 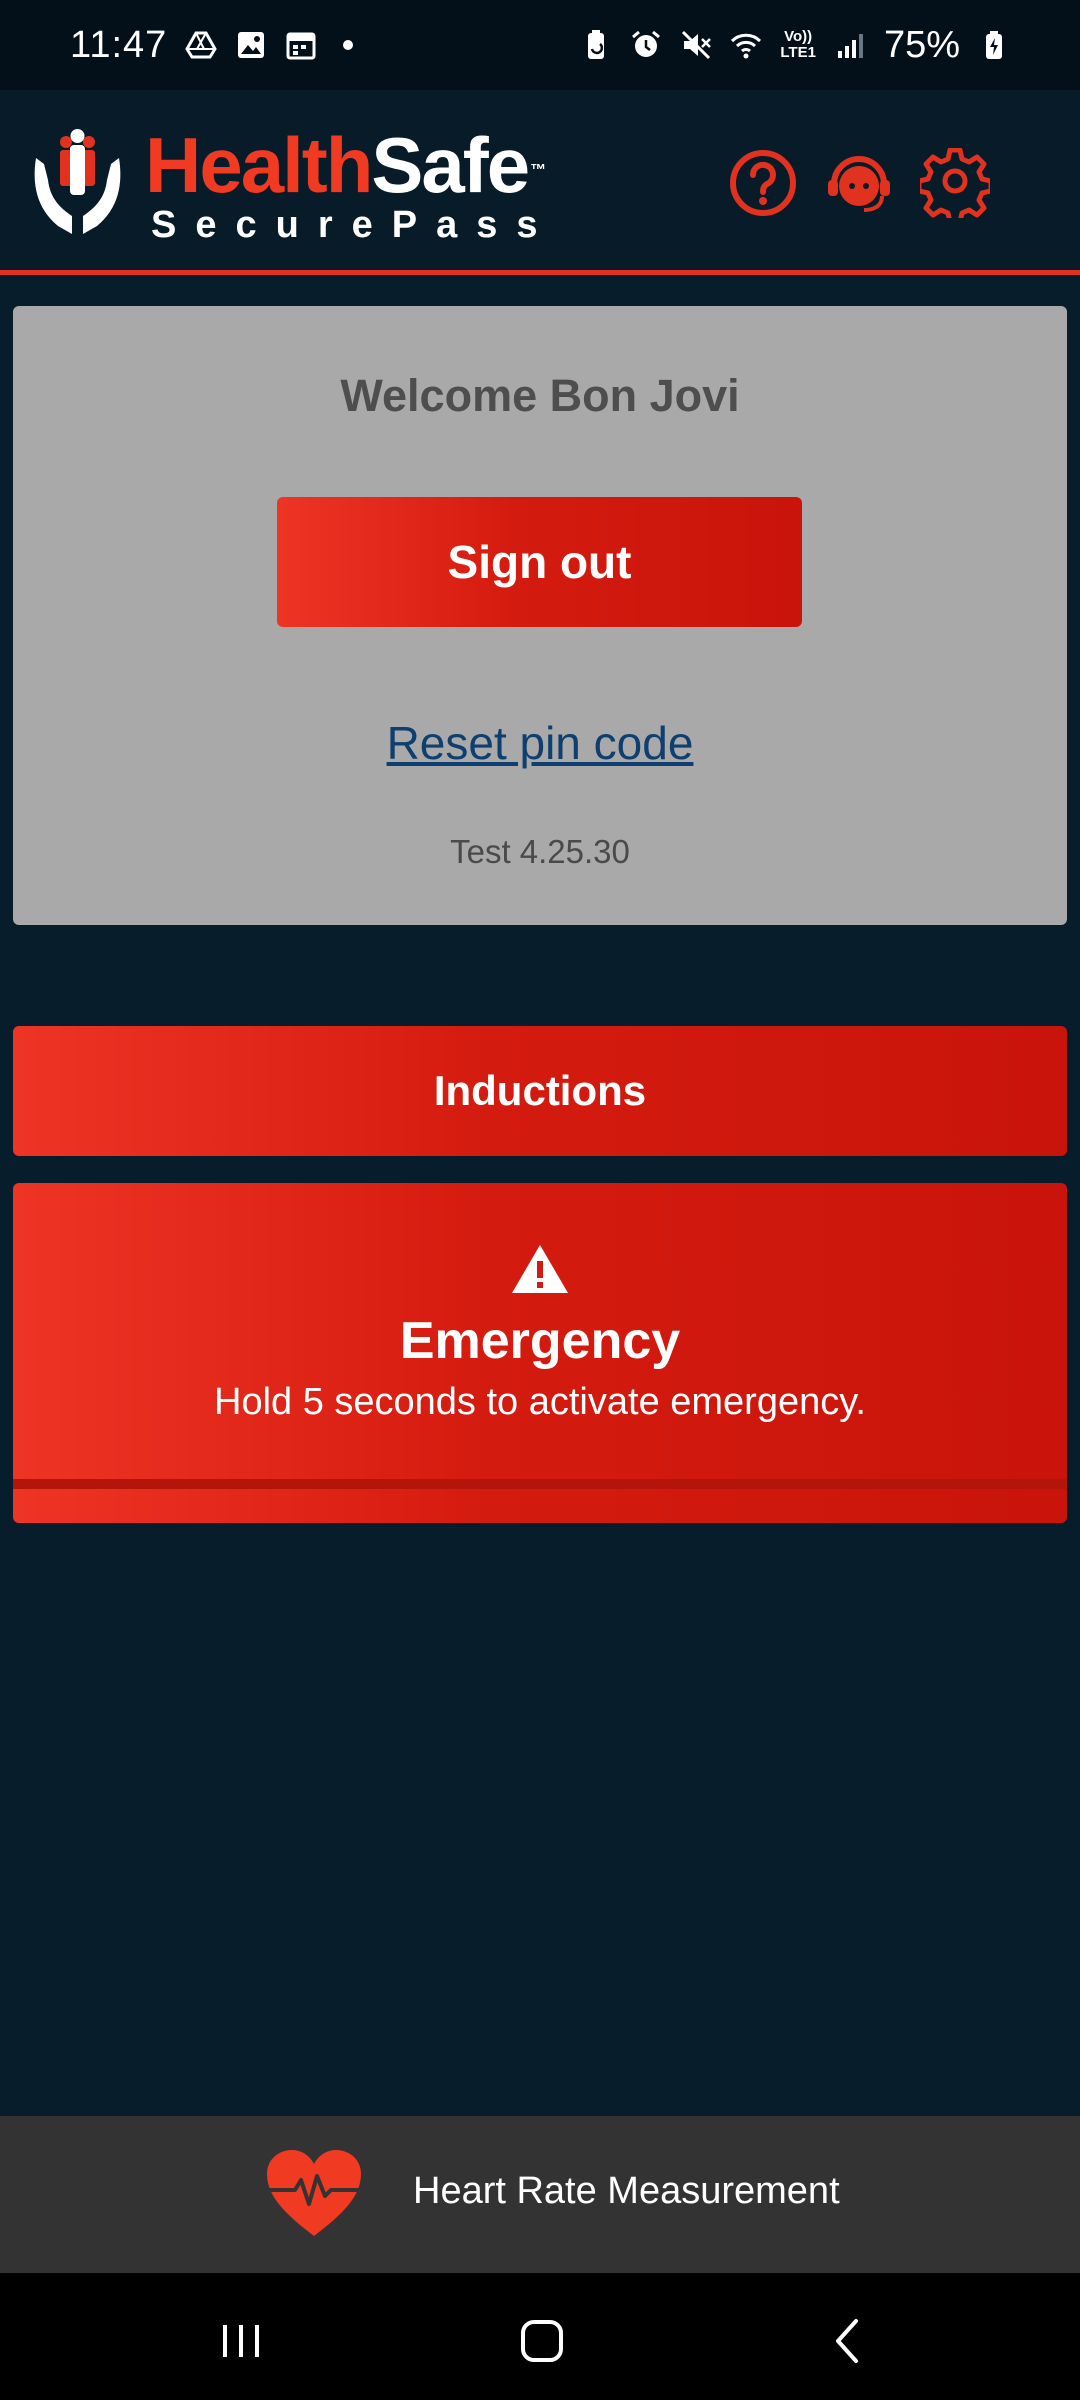 I want to click on notification-dot, so click(x=348, y=45).